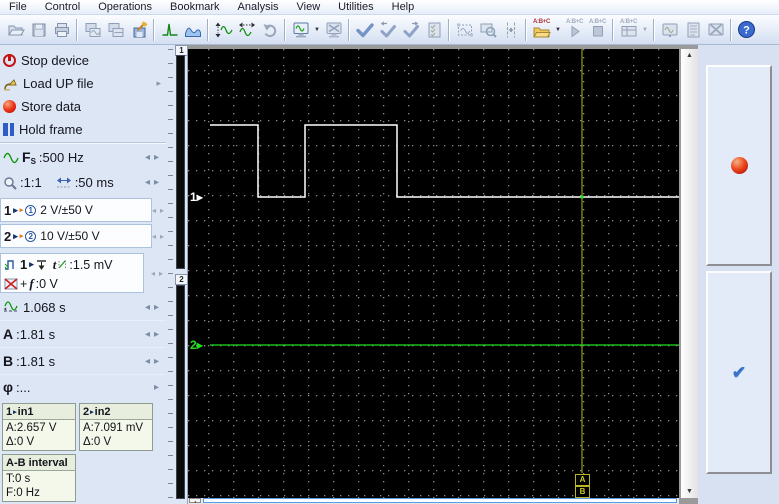 This screenshot has width=779, height=504. I want to click on print-icon, so click(61, 30).